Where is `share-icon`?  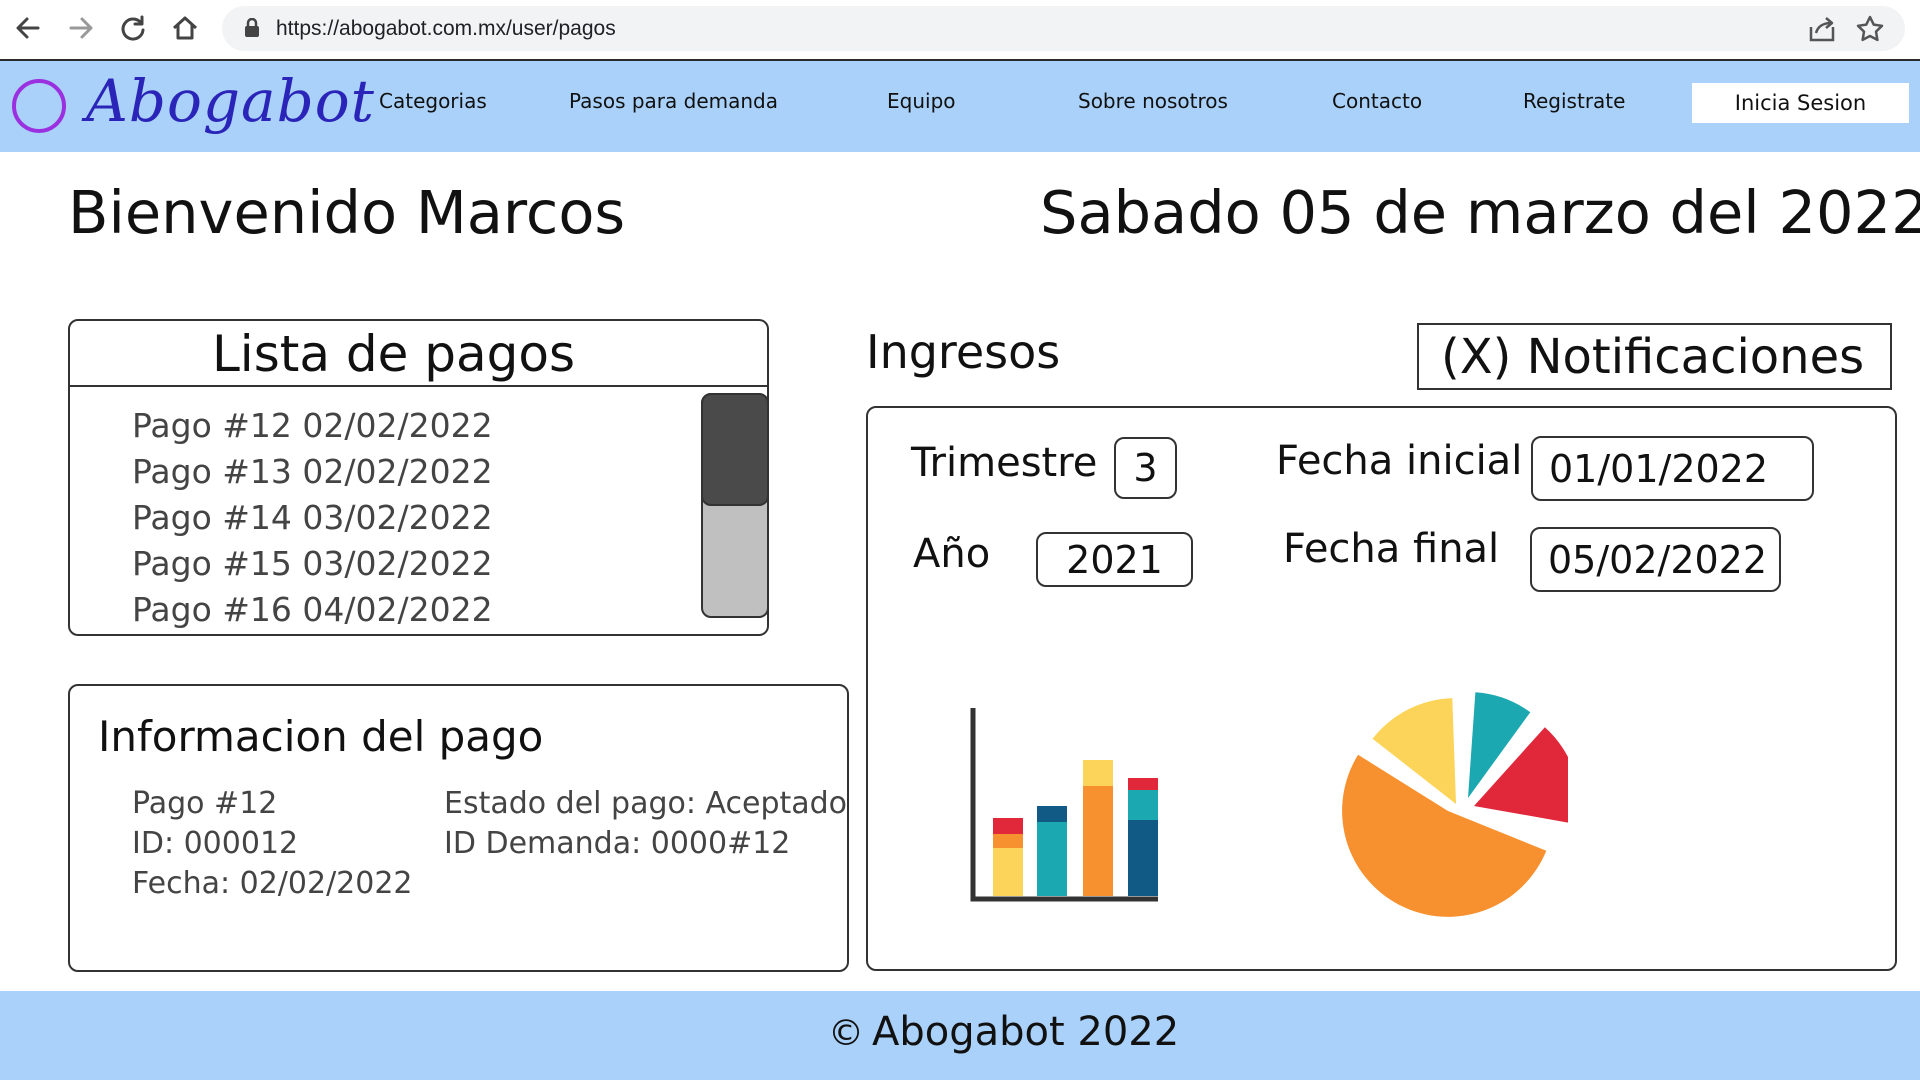 share-icon is located at coordinates (1822, 31).